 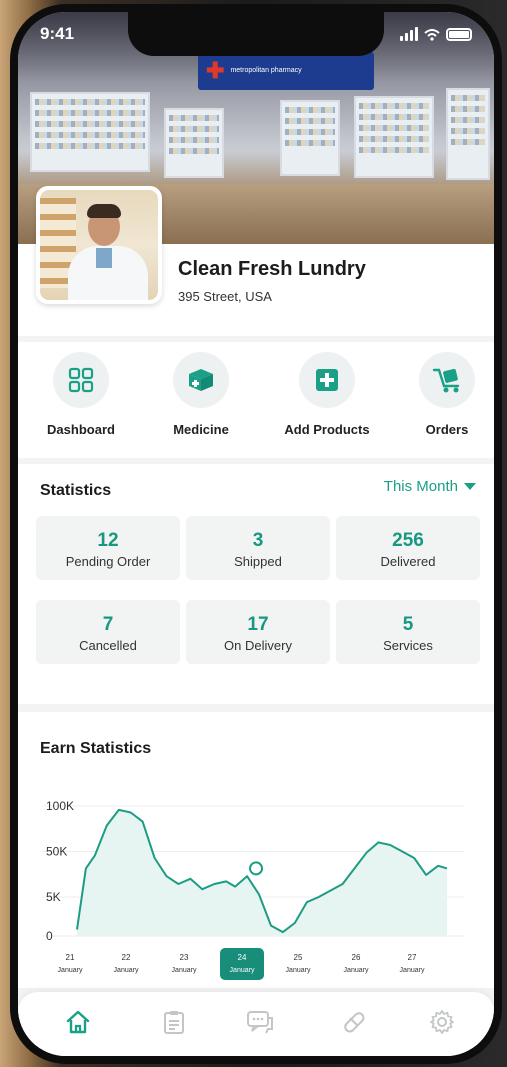 What do you see at coordinates (408, 624) in the screenshot?
I see `stat-value: 5` at bounding box center [408, 624].